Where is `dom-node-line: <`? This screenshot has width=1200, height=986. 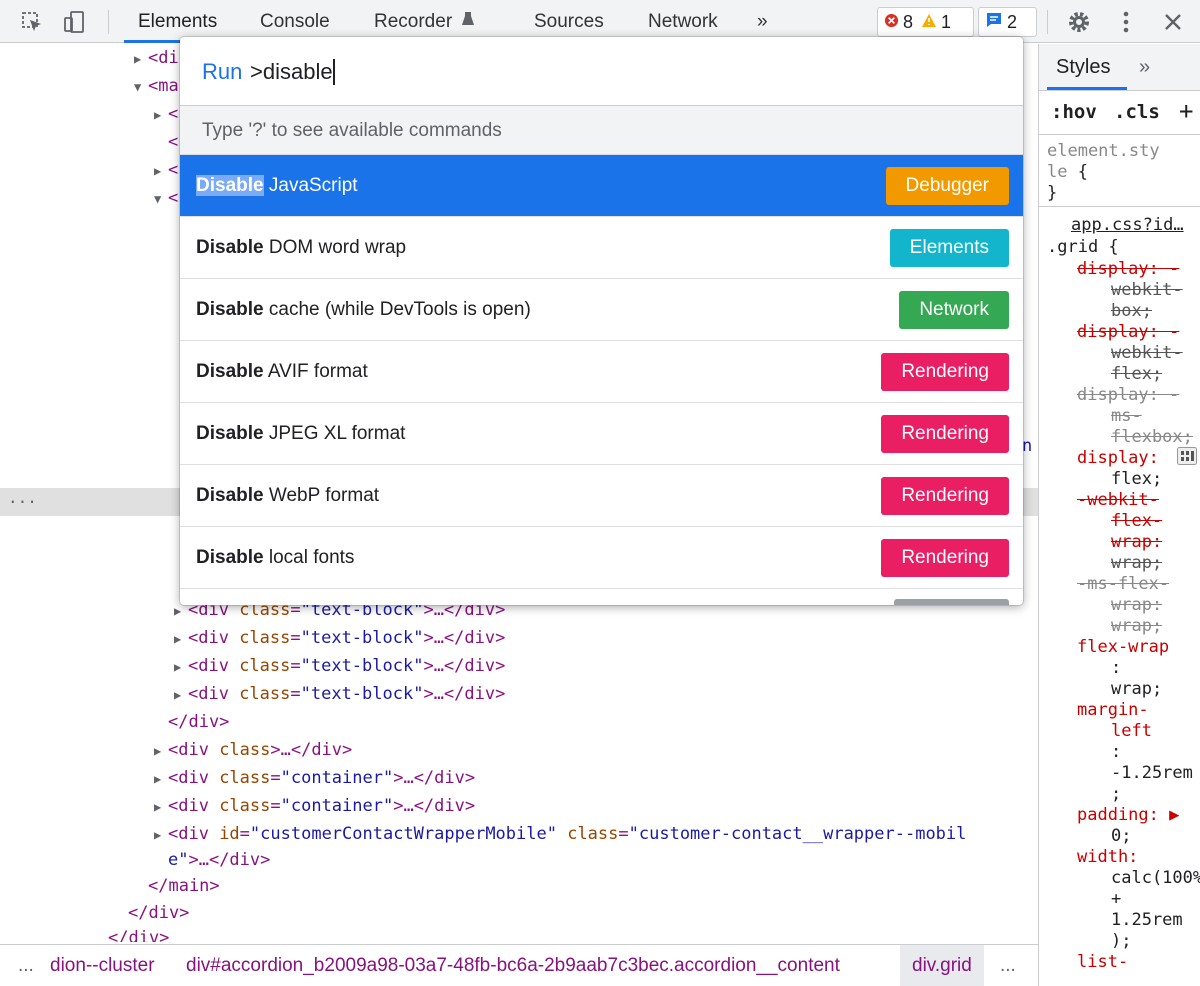
dom-node-line: < is located at coordinates (166, 142).